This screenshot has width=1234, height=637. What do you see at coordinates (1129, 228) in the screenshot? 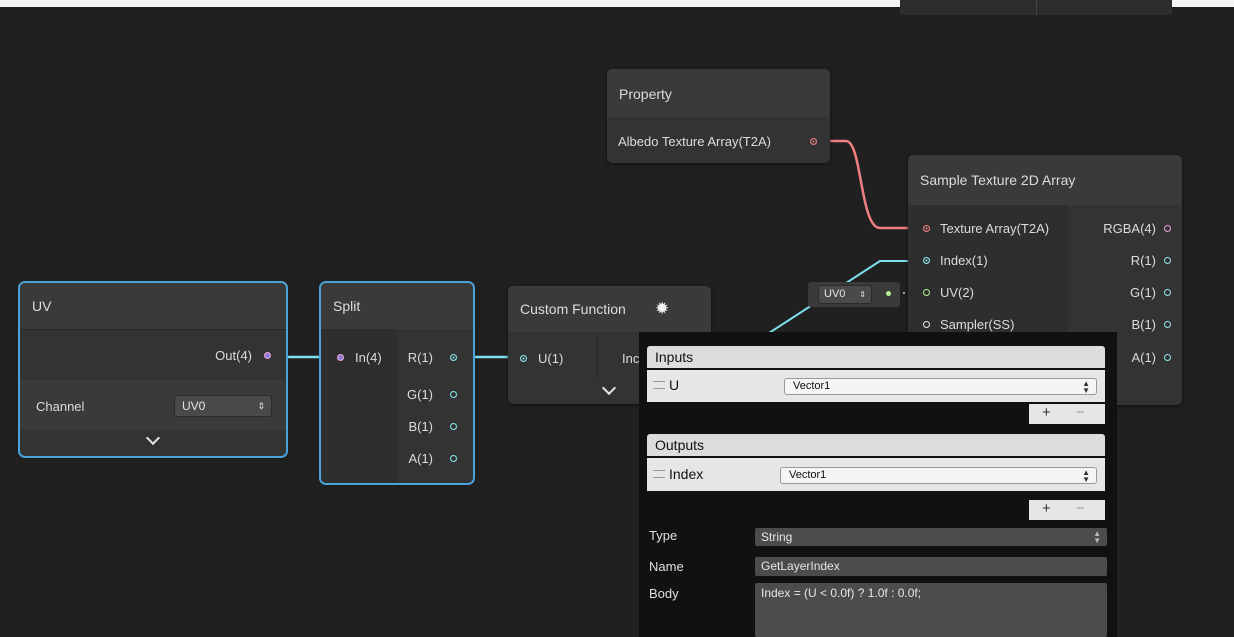
I see `rgba-out-label: RGBA(4)` at bounding box center [1129, 228].